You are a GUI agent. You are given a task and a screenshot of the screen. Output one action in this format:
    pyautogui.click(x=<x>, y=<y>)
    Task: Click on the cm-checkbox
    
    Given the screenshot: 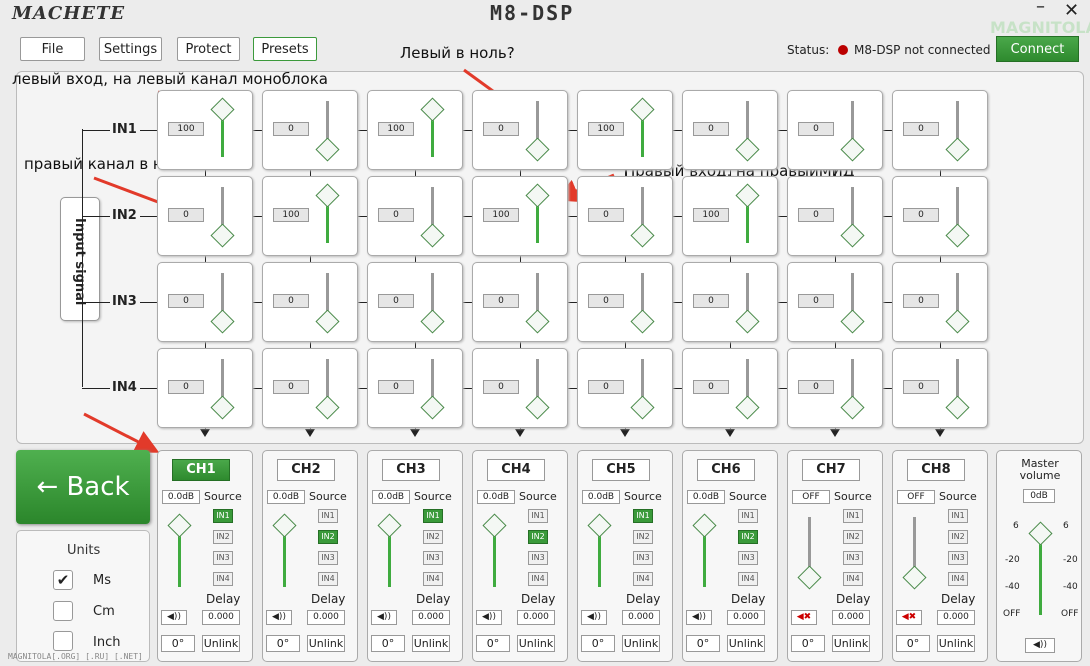 What is the action you would take?
    pyautogui.click(x=63, y=611)
    